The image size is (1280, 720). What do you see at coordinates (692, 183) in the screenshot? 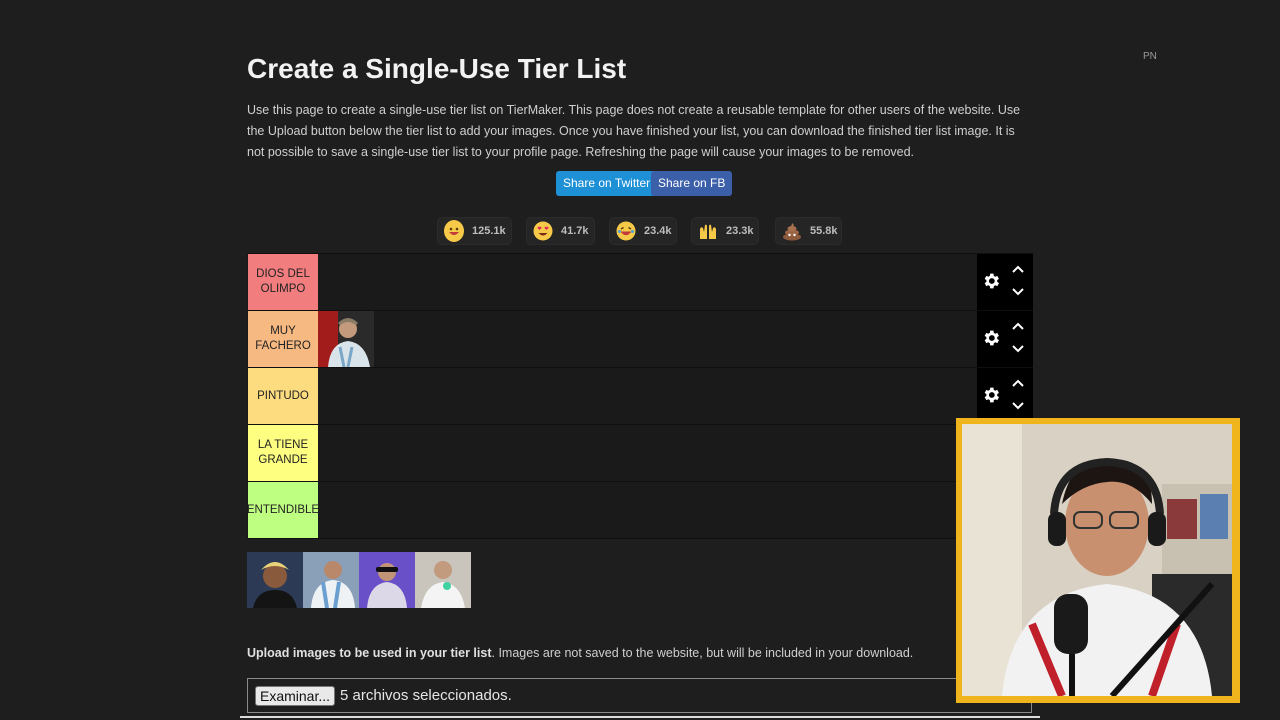
I see `share-facebook-button: Share on FB` at bounding box center [692, 183].